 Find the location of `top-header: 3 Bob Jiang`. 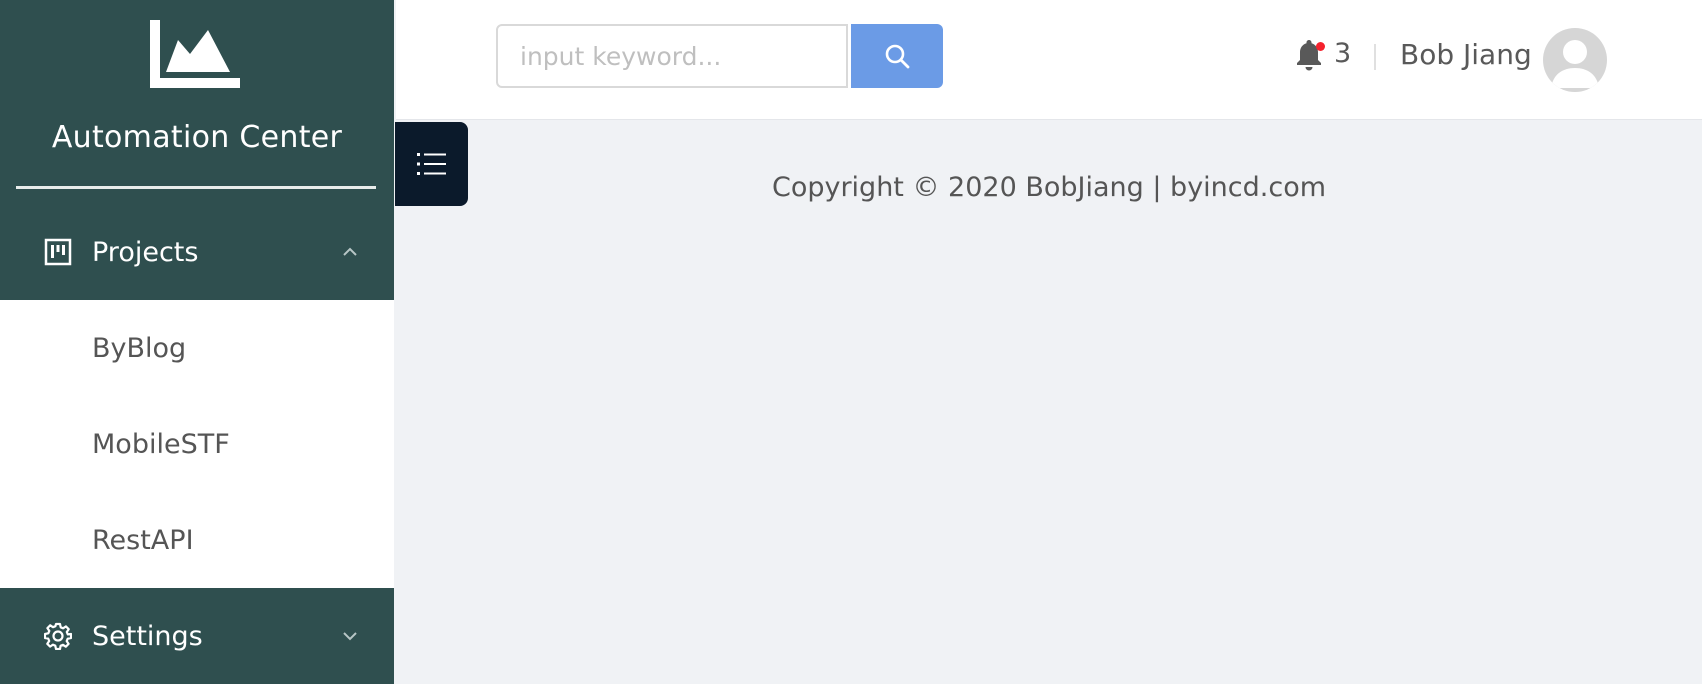

top-header: 3 Bob Jiang is located at coordinates (1049, 60).